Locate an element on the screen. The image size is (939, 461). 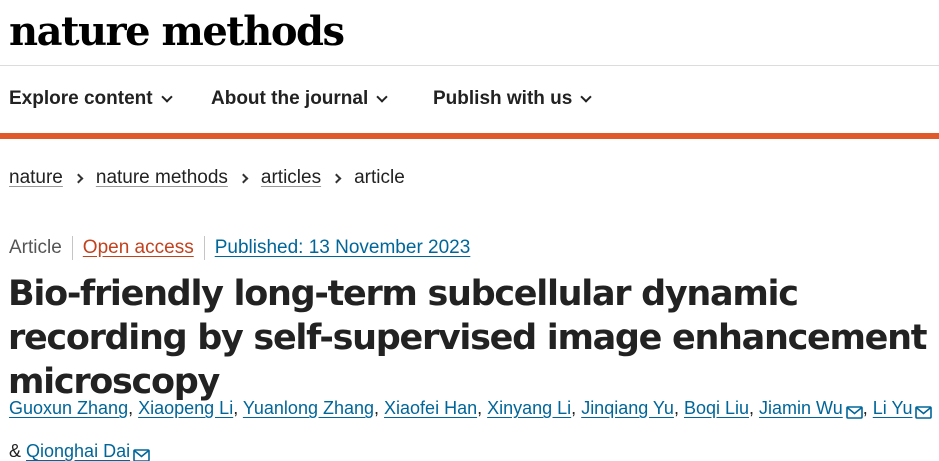
author-link: Li Yu is located at coordinates (893, 408).